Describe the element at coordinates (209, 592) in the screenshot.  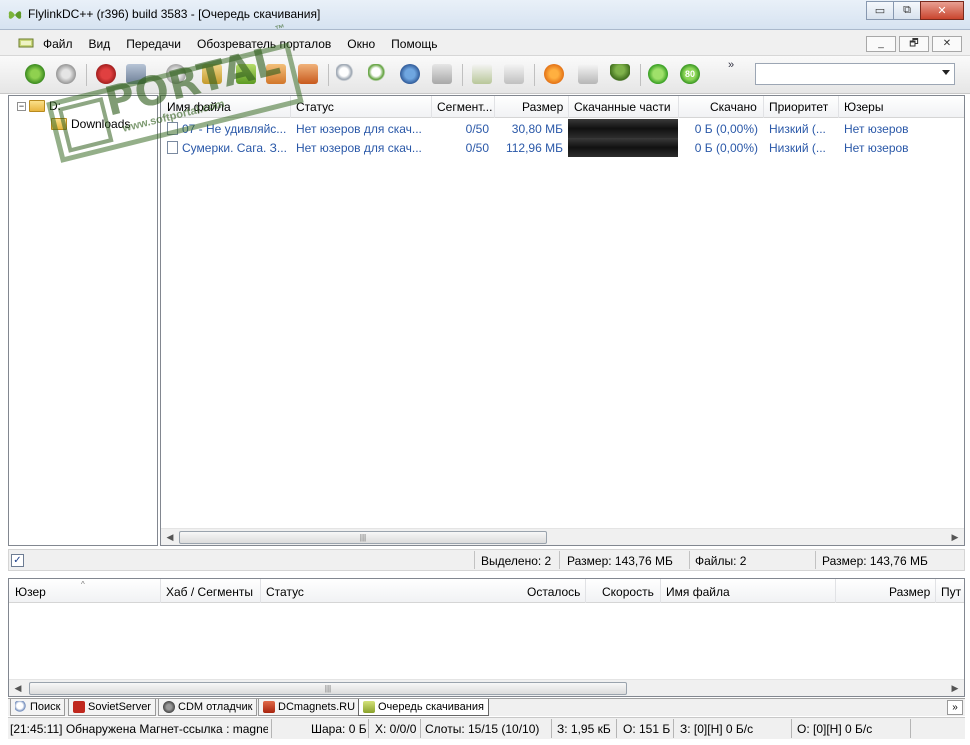
I see `col-hub-segments: Хаб / Сегменты` at that location.